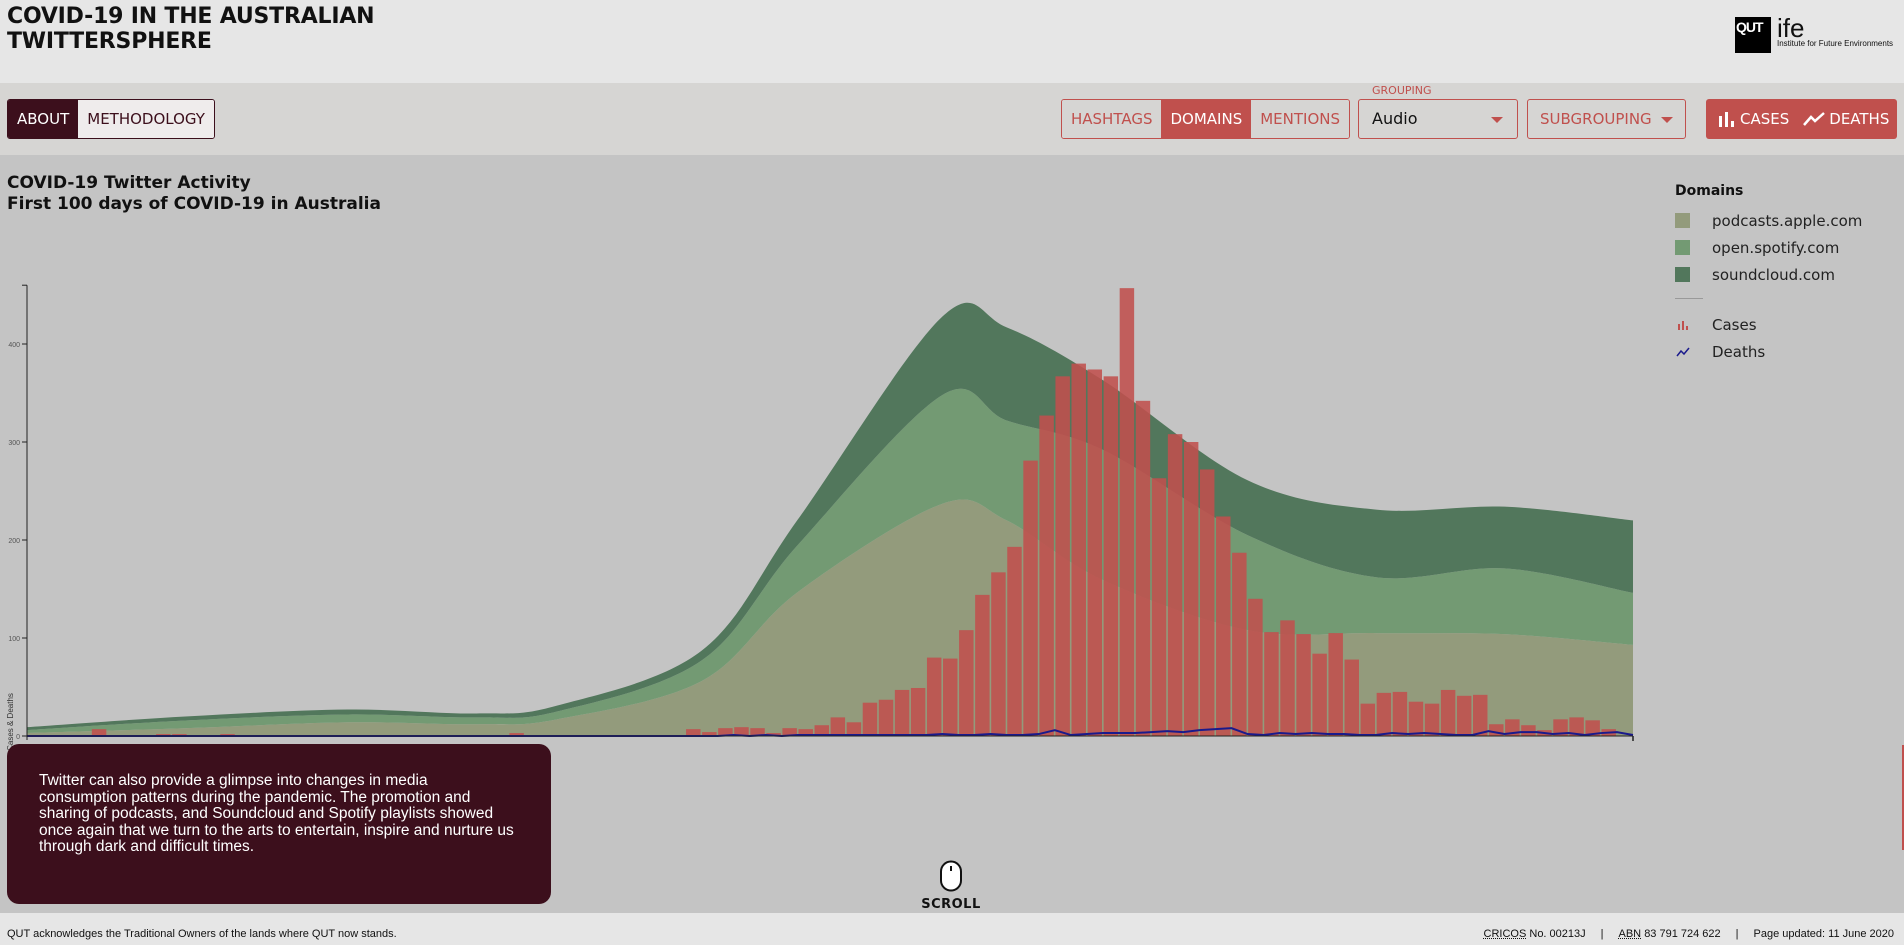 The width and height of the screenshot is (1904, 945). I want to click on legend-divider, so click(1689, 298).